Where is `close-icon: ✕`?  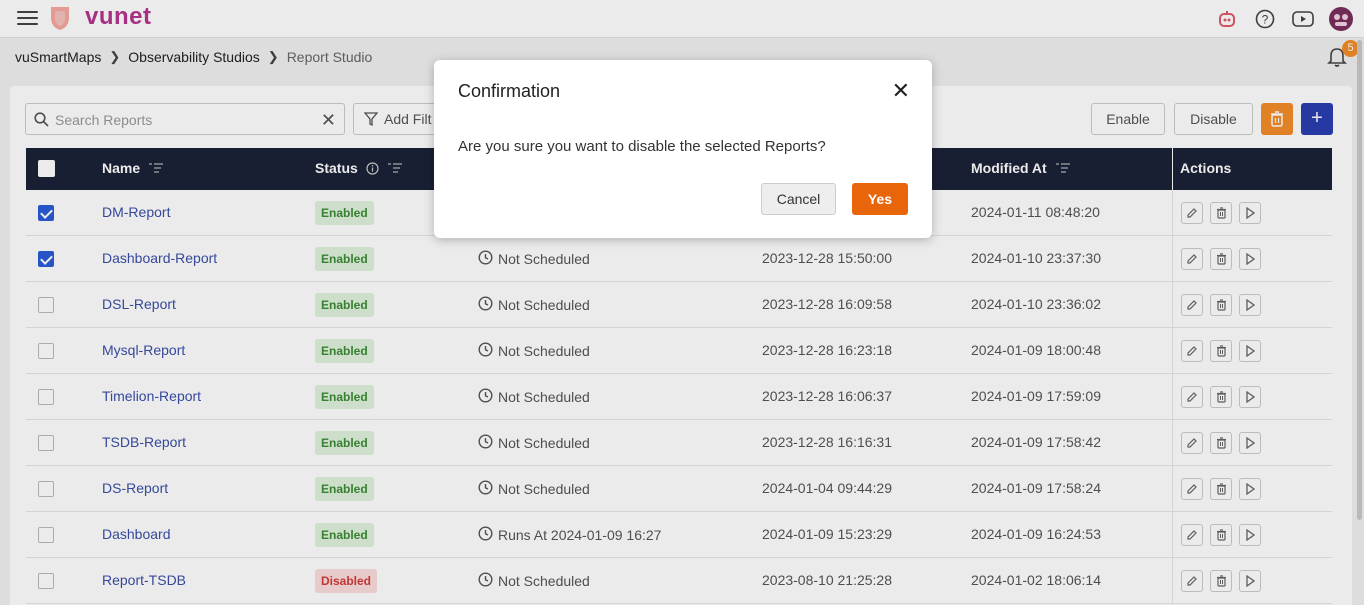 close-icon: ✕ is located at coordinates (901, 91).